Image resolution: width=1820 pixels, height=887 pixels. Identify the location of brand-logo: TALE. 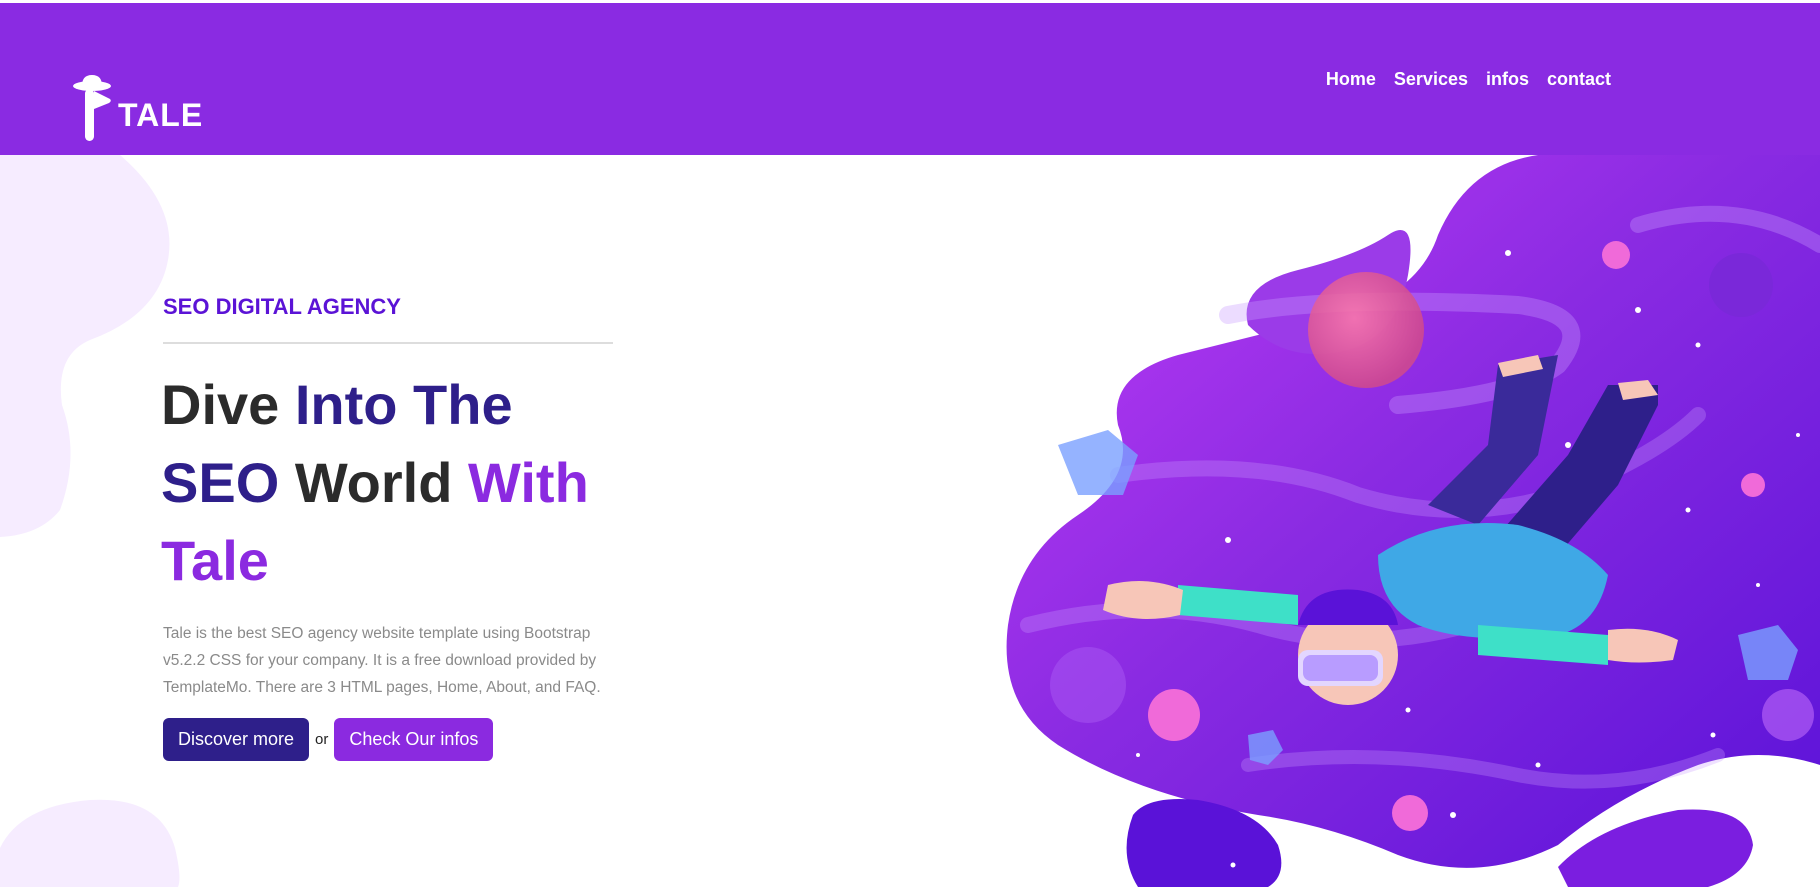
(137, 109).